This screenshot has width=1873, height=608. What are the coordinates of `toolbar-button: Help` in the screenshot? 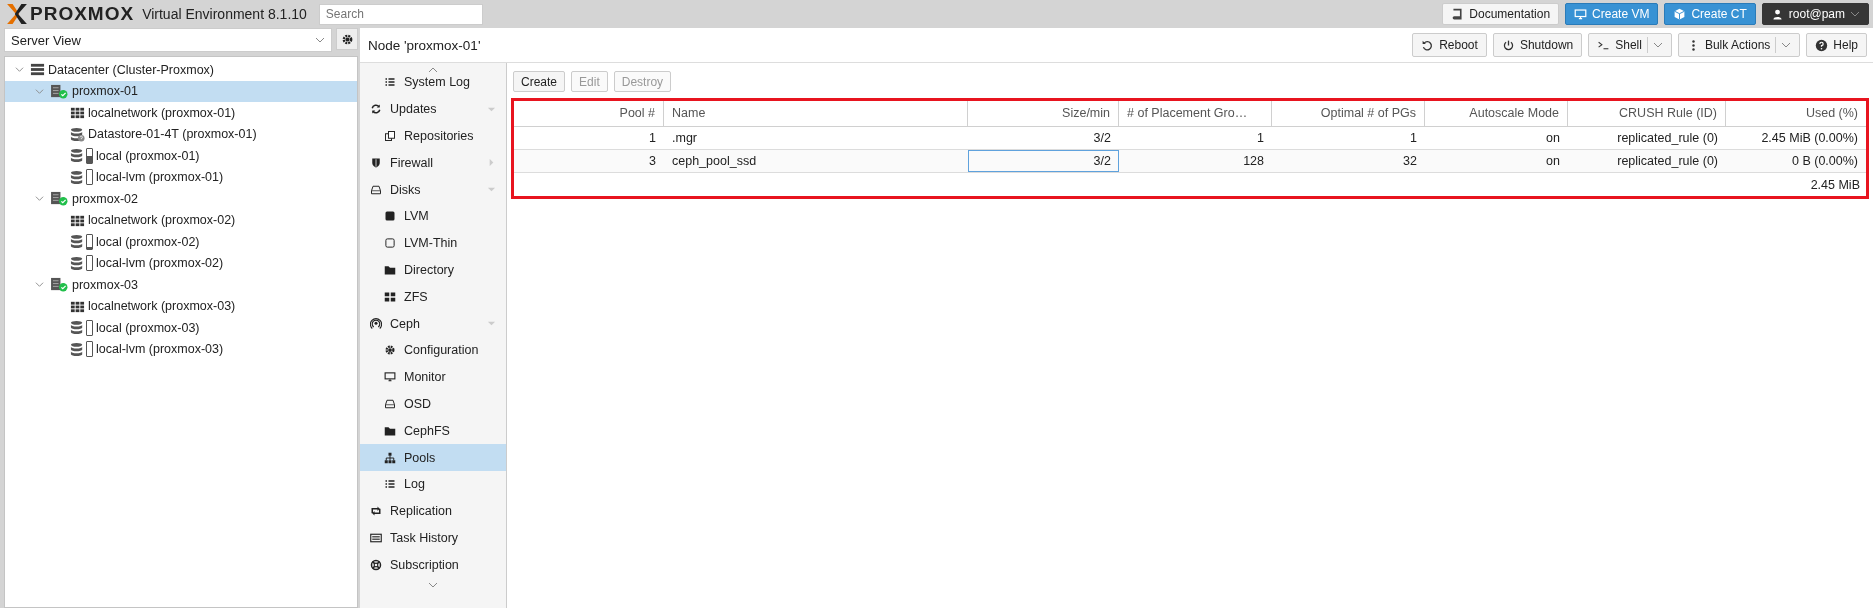 It's located at (1836, 45).